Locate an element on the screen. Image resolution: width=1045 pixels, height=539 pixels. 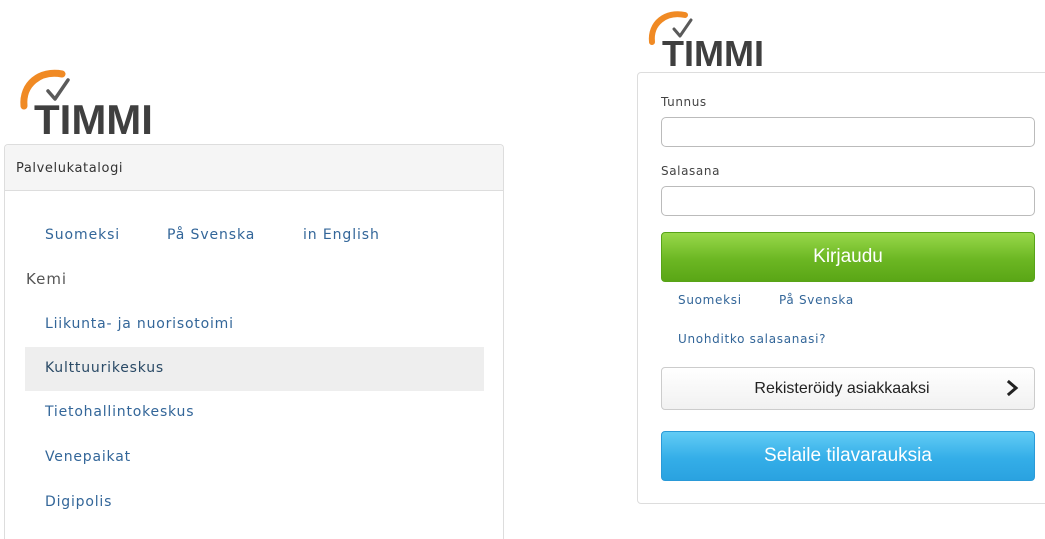
timmi-logo-login: TIMMI is located at coordinates (717, 39).